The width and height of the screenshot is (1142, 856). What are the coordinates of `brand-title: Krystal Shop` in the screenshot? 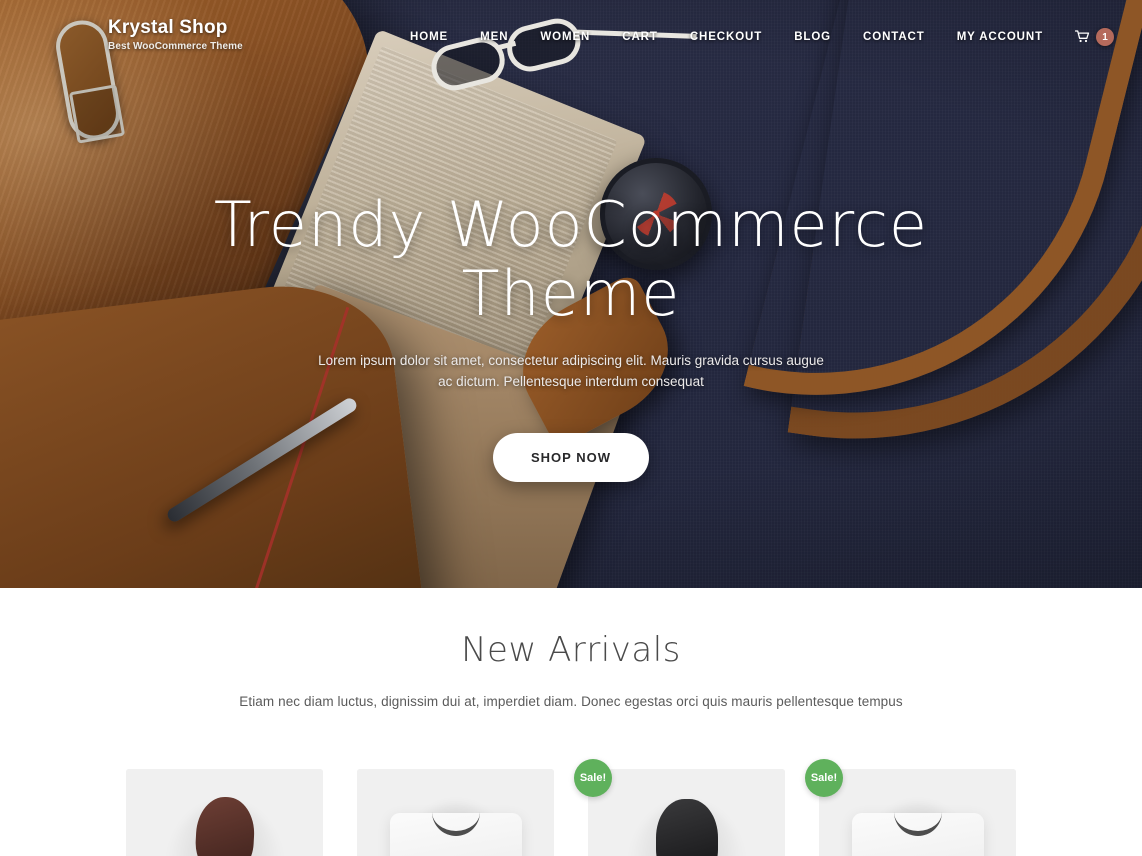 It's located at (168, 27).